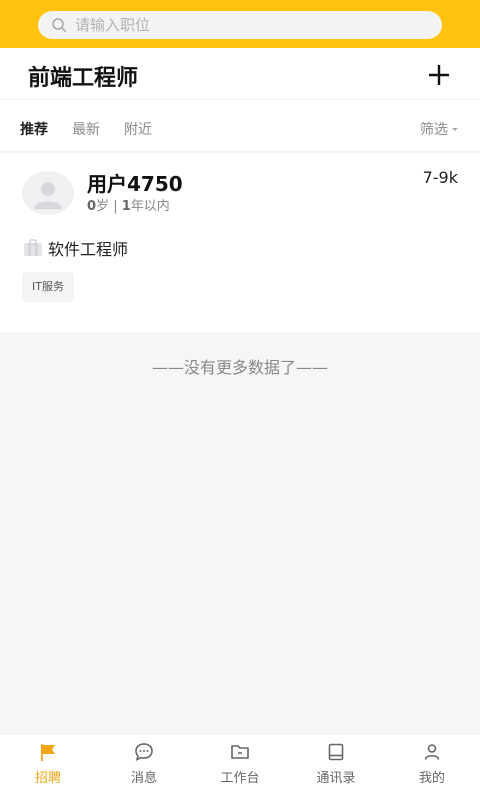  I want to click on search-bar, so click(240, 25).